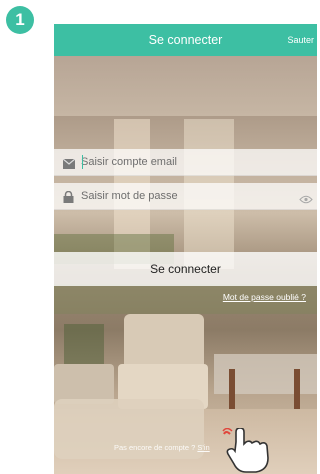  What do you see at coordinates (155, 447) in the screenshot?
I see `no-account-text: Pas encore de compte ?` at bounding box center [155, 447].